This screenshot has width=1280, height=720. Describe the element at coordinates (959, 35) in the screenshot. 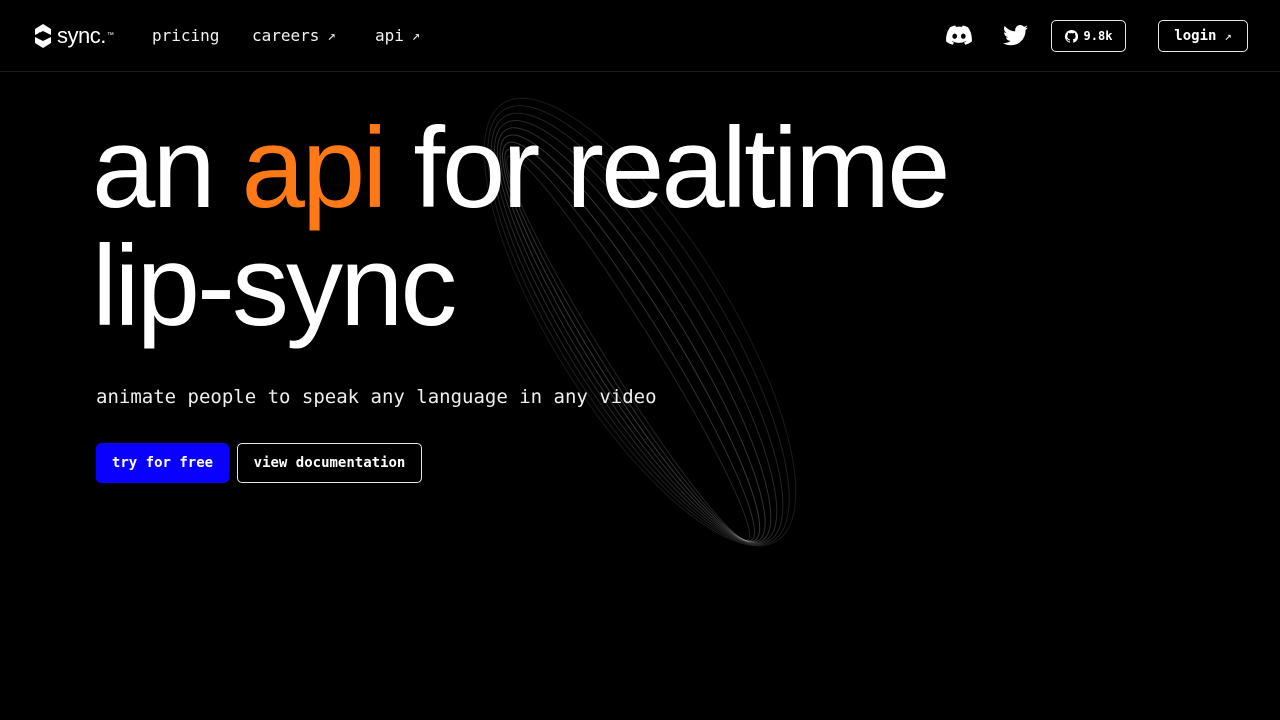

I see `discord-icon` at that location.